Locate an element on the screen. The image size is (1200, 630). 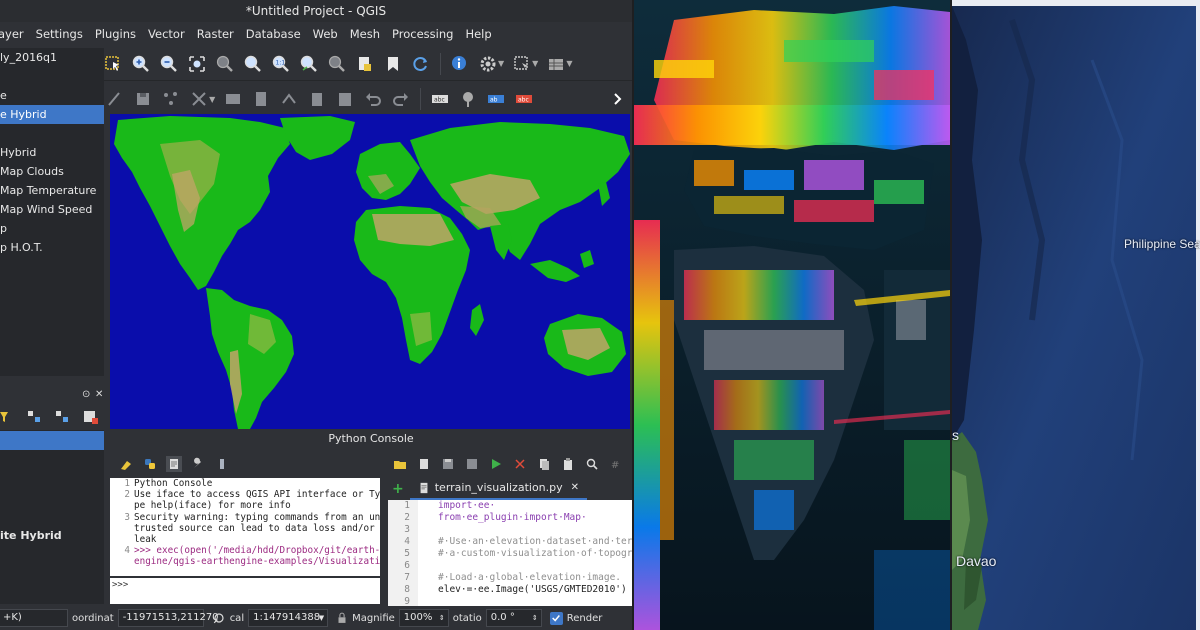
browser-item: p H.O.T. is located at coordinates (52, 247).